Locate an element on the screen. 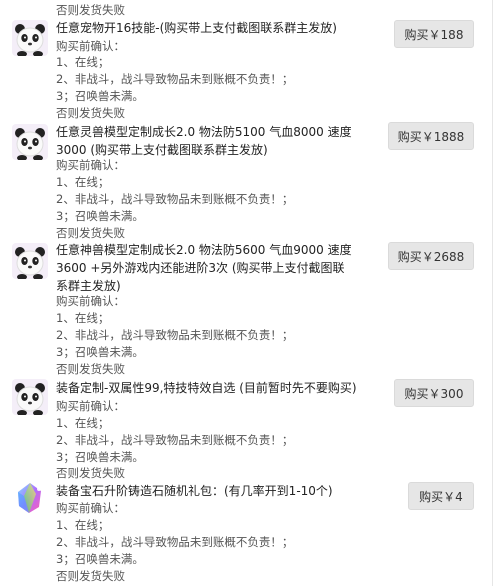  item-title: 装备定制-双属性99,特技特效自选 (目前暂时先不要购买) is located at coordinates (206, 388).